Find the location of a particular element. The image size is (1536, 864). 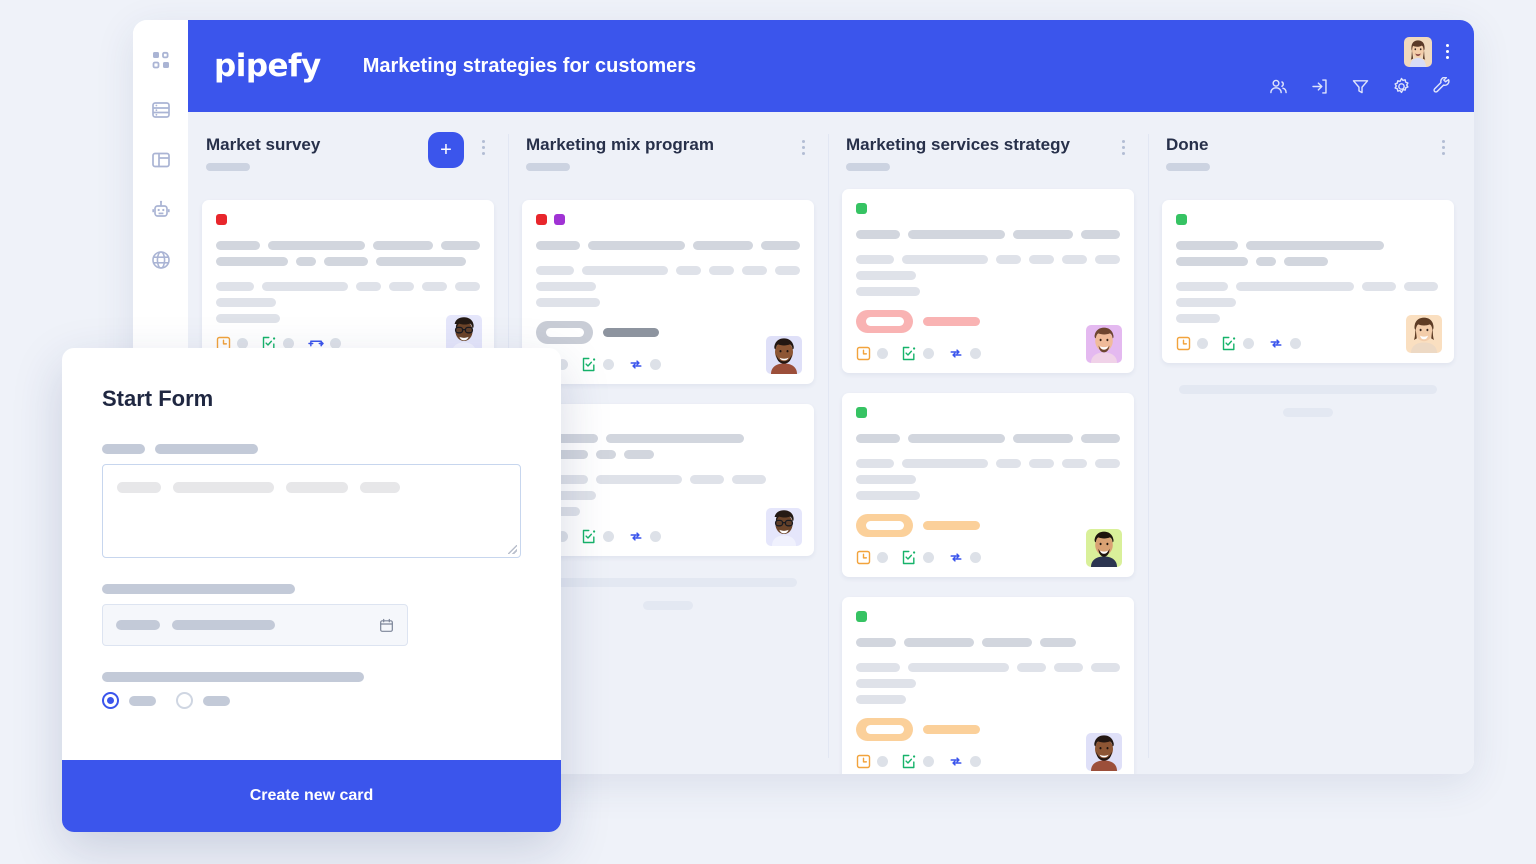

description-field-group is located at coordinates (311, 501).